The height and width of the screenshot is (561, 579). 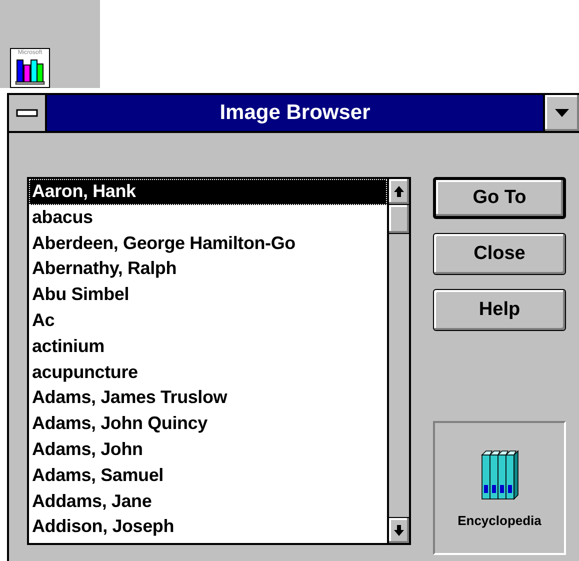 I want to click on list-item: Adams, John, so click(x=208, y=449).